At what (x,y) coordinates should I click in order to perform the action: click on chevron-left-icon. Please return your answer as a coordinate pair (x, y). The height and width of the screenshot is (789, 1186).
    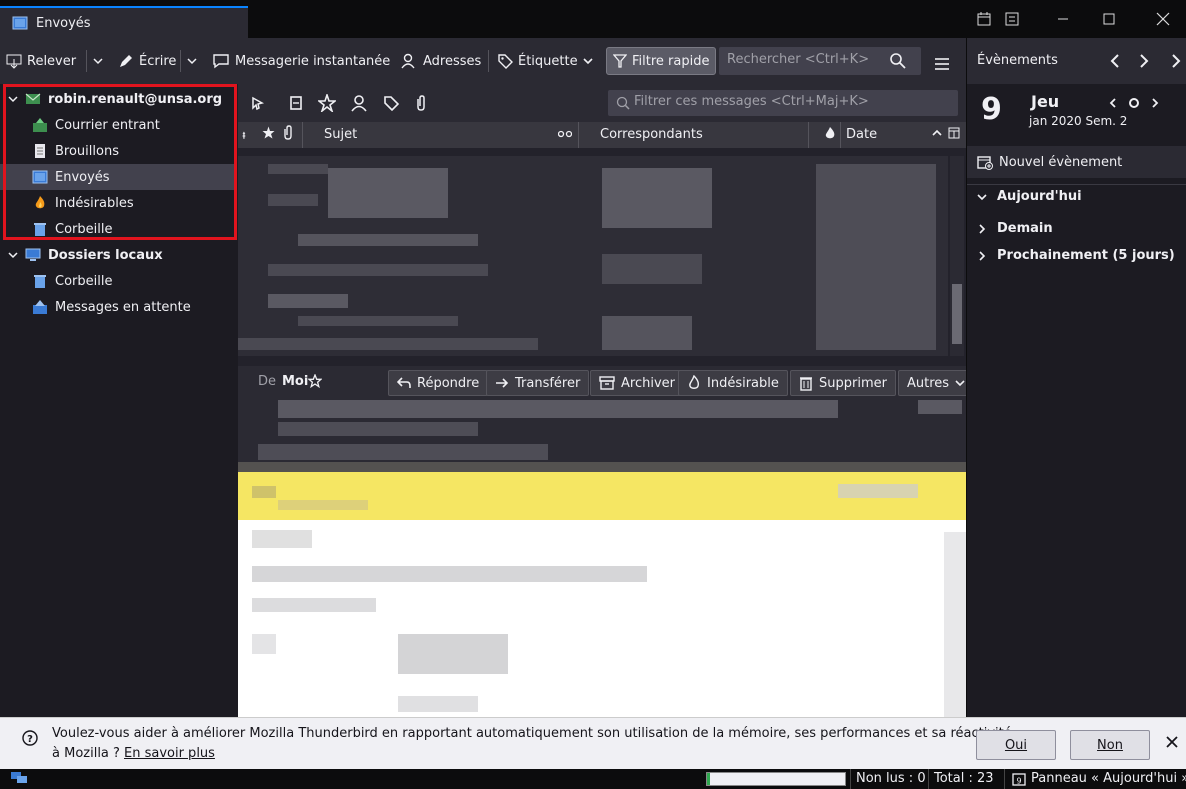
    Looking at the image, I should click on (1115, 61).